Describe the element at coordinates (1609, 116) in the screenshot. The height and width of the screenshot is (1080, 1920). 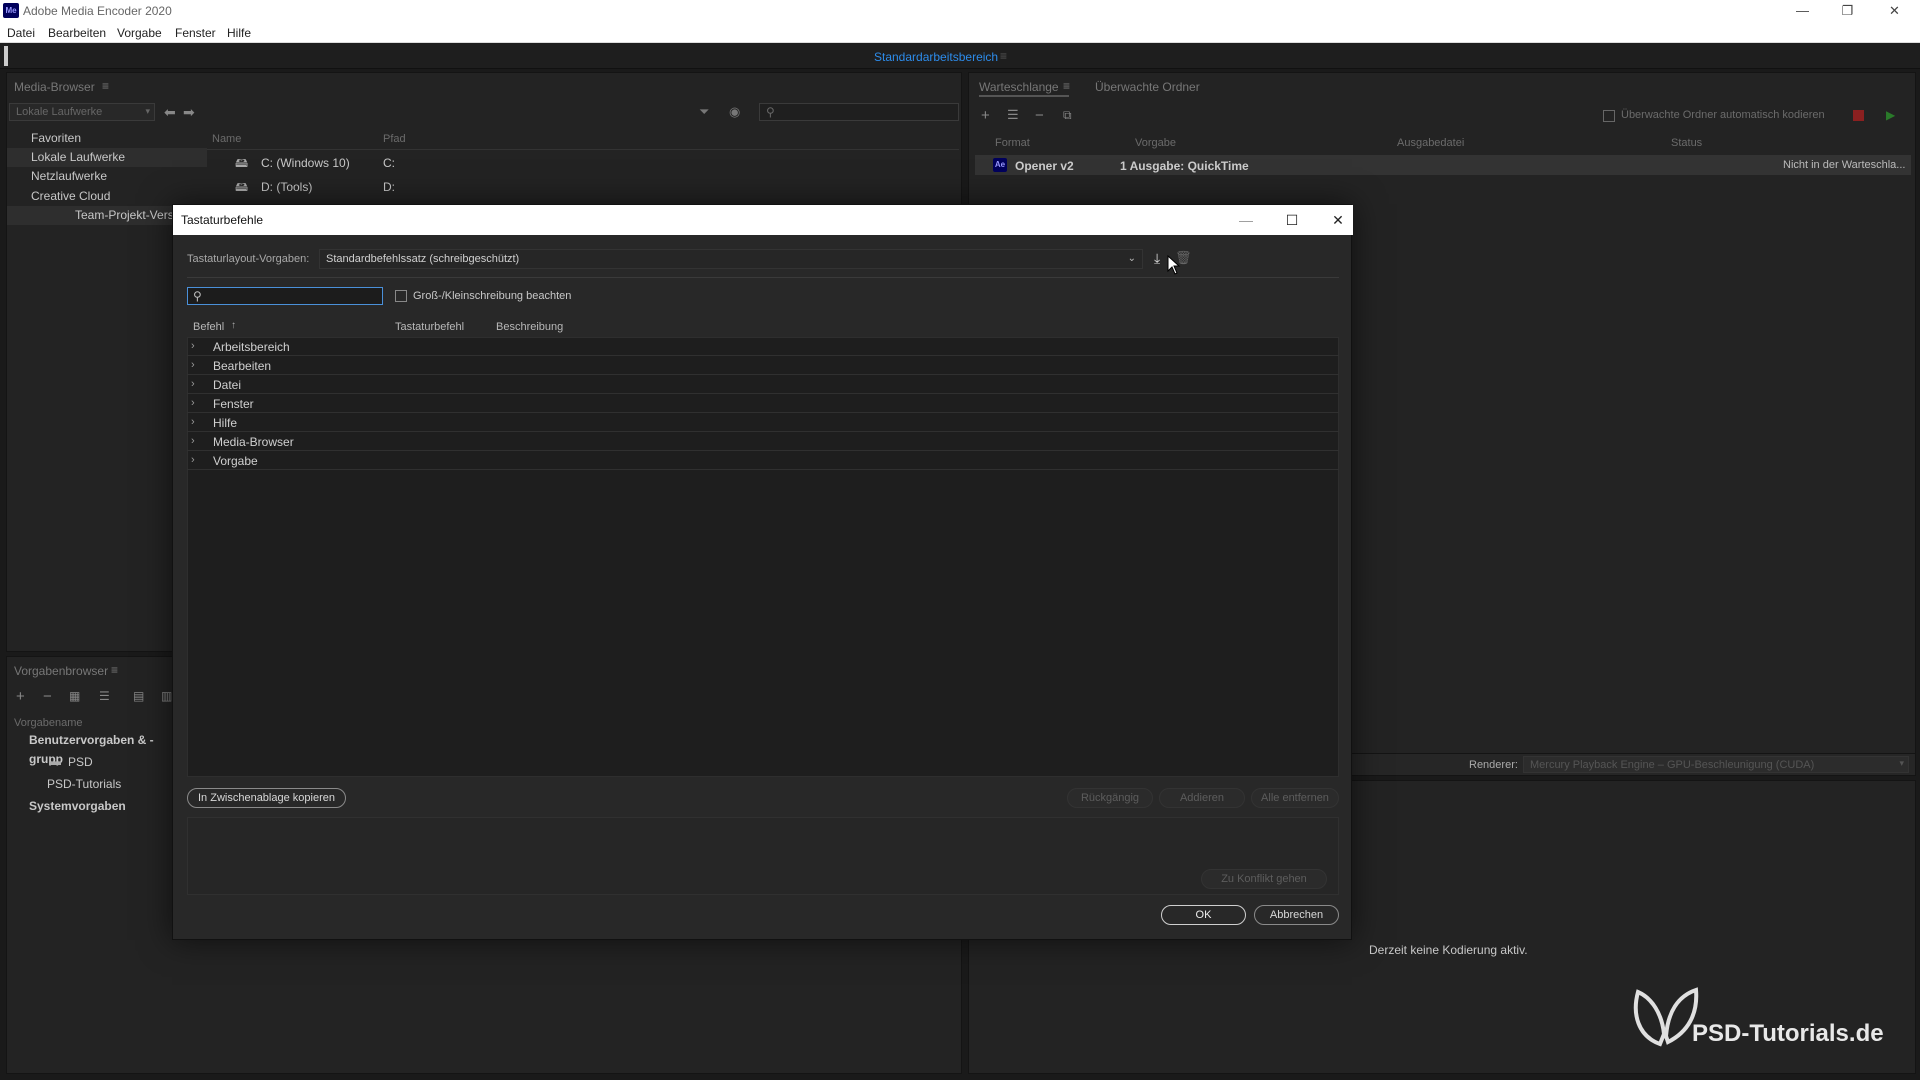
I see `auto-encode-checkbox` at that location.